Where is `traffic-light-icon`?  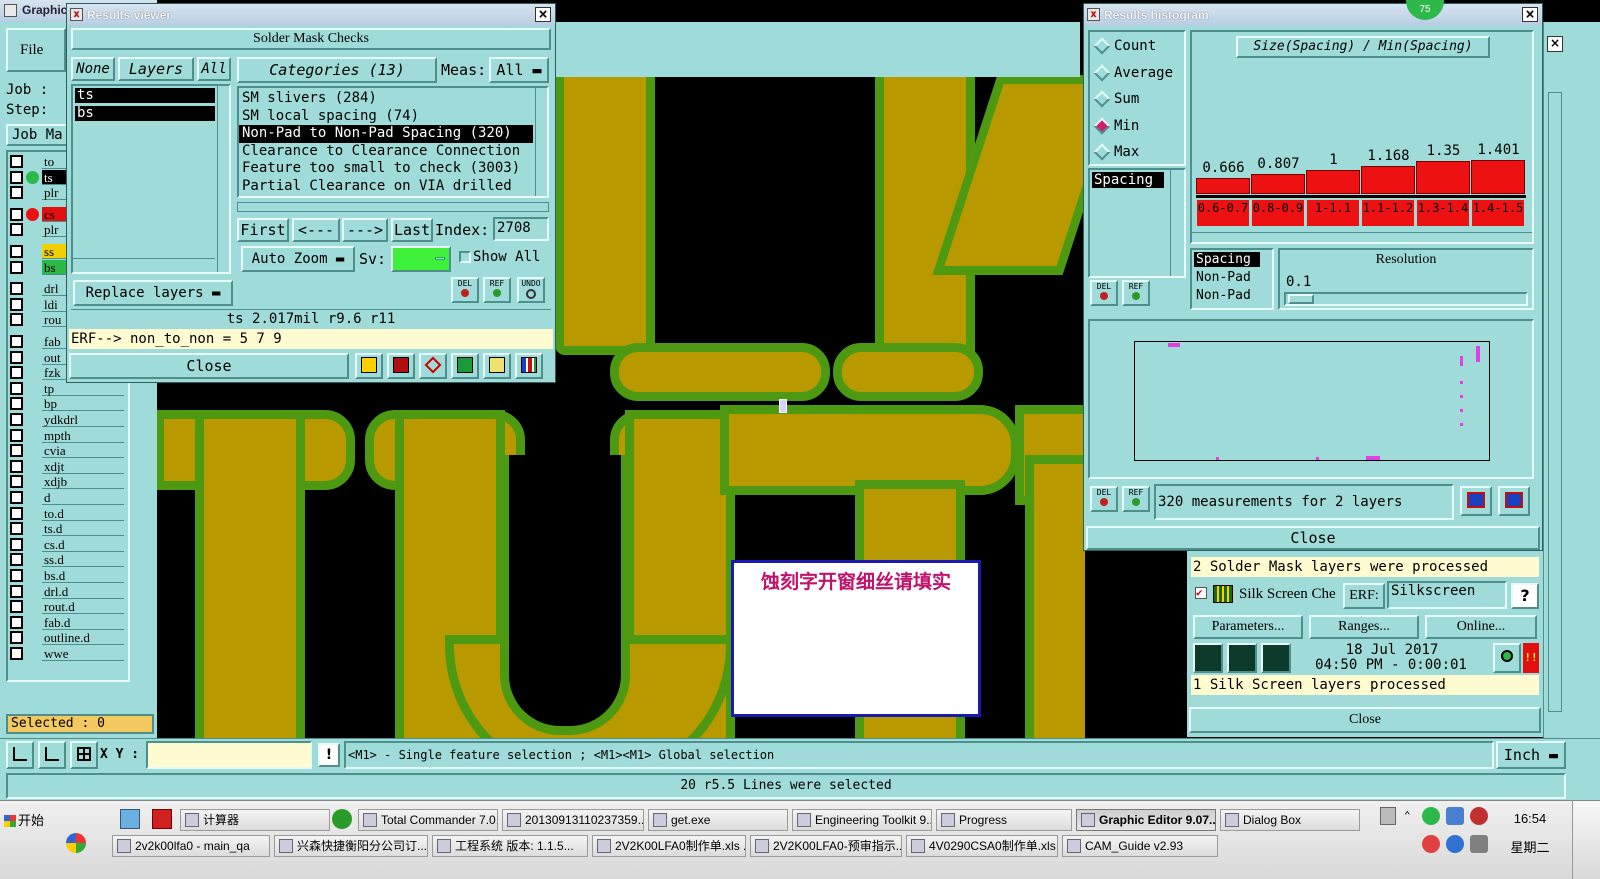
traffic-light-icon is located at coordinates (369, 366).